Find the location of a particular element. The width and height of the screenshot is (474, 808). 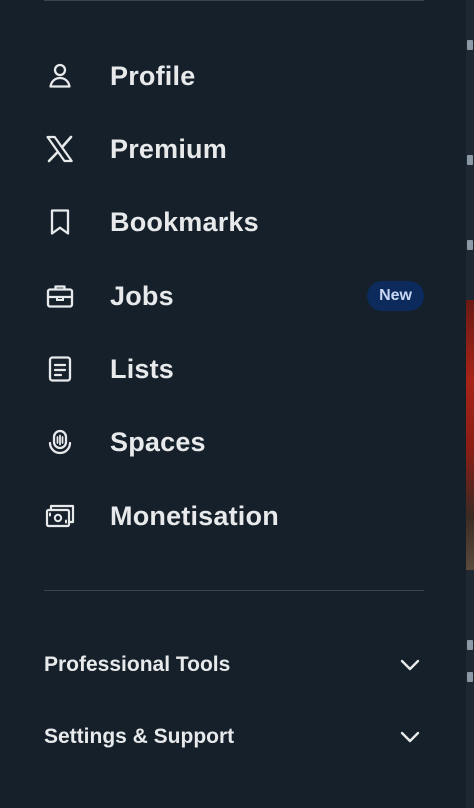

section-label: Professional Tools is located at coordinates (137, 664).